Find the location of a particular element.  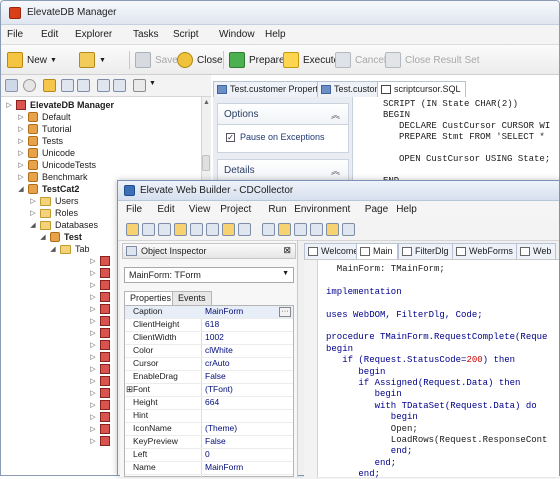

menu-item: Tasks is located at coordinates (146, 34).